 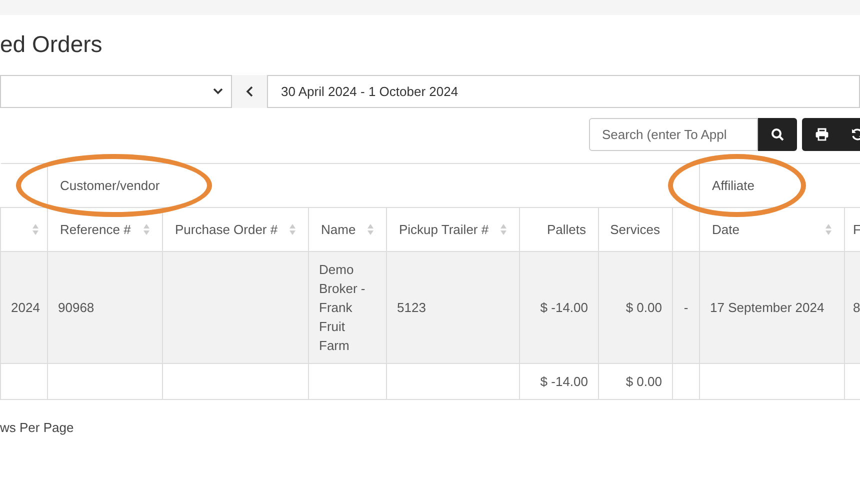 I want to click on column-header: Pallets, so click(x=566, y=229).